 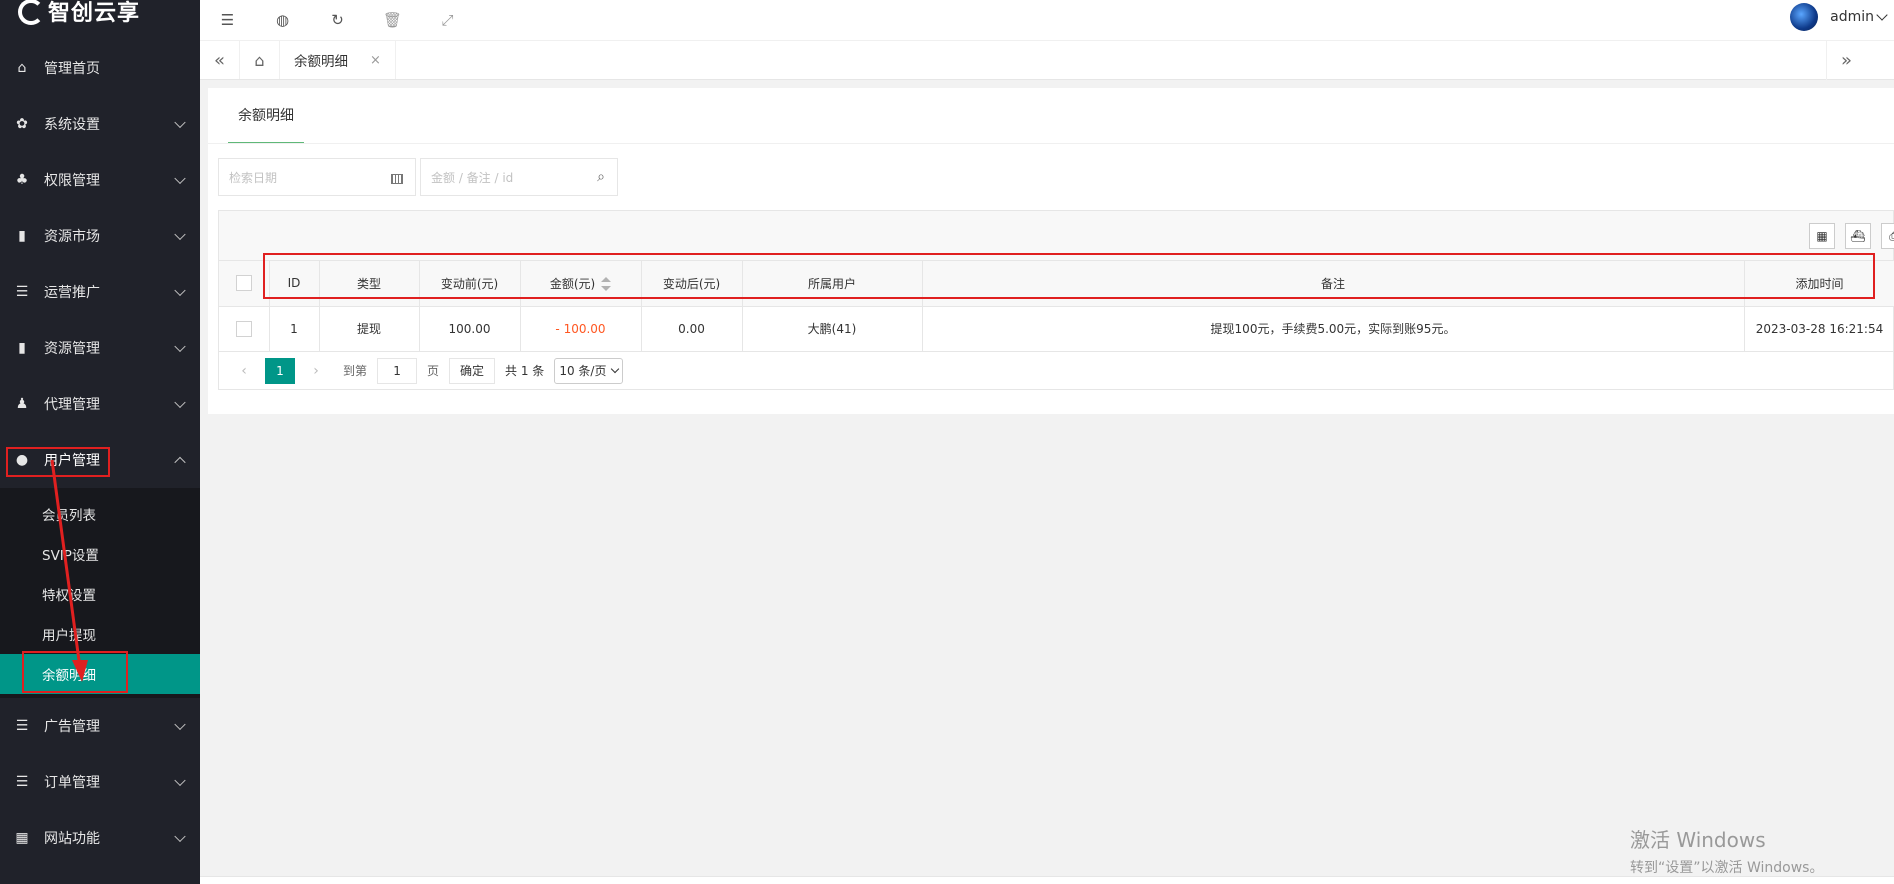 I want to click on select-all-cell, so click(x=244, y=284).